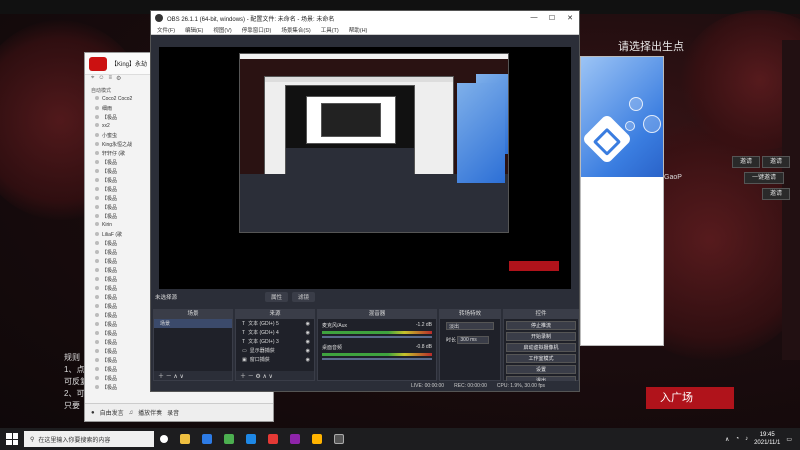 The height and width of the screenshot is (450, 800). I want to click on user-icon: ☺, so click(101, 80).